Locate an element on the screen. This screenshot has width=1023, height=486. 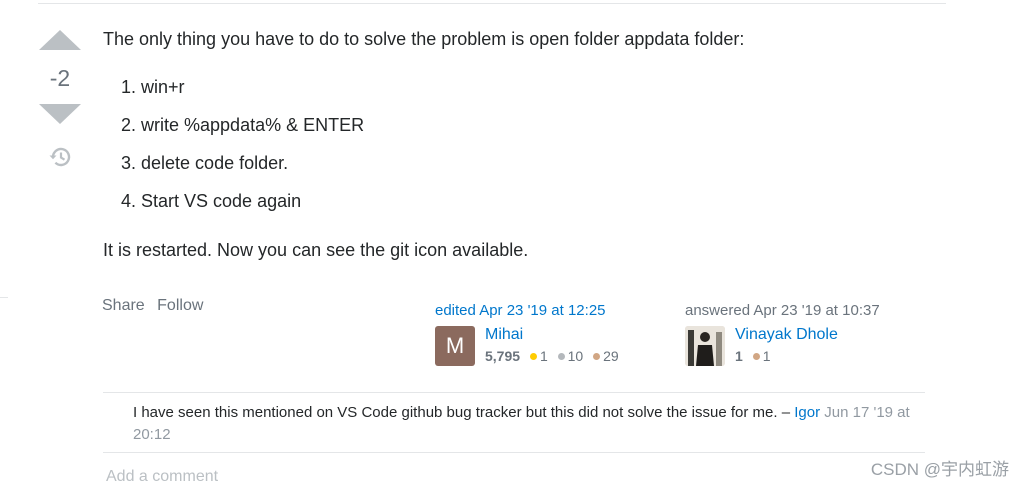
history-icon is located at coordinates (60, 157).